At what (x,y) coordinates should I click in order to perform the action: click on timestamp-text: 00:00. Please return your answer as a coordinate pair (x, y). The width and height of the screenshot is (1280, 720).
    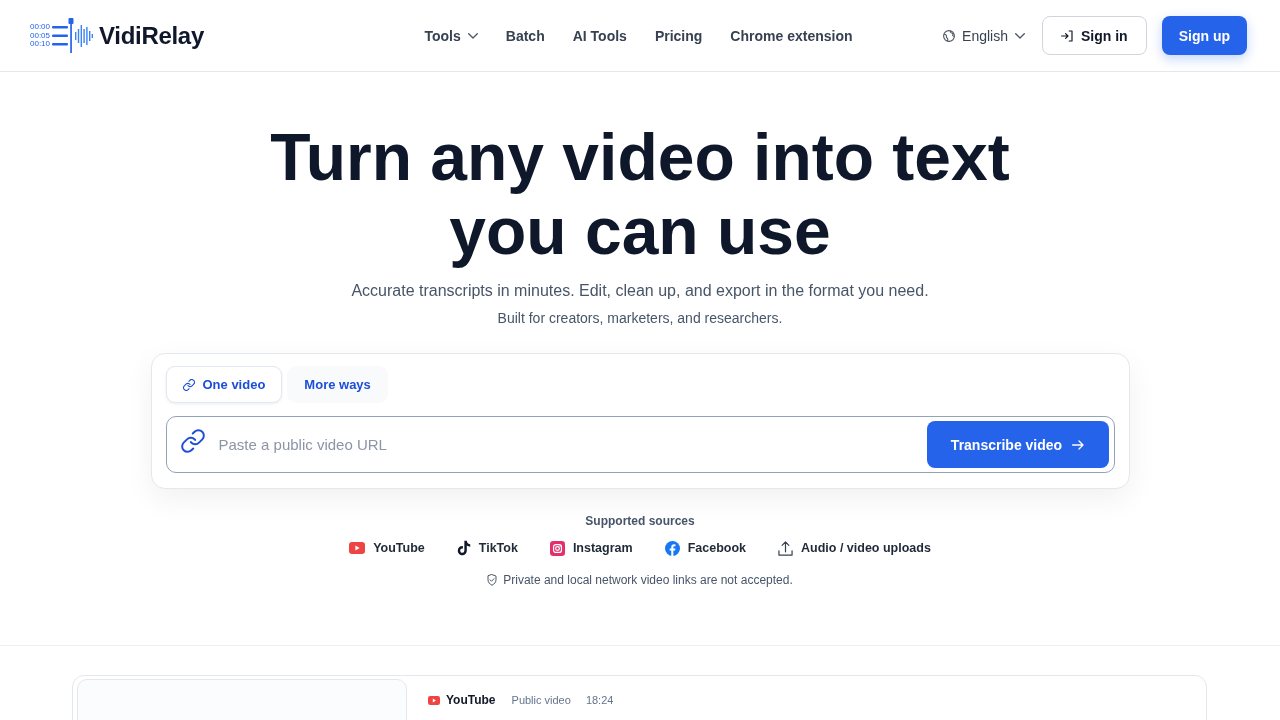
    Looking at the image, I should click on (40, 27).